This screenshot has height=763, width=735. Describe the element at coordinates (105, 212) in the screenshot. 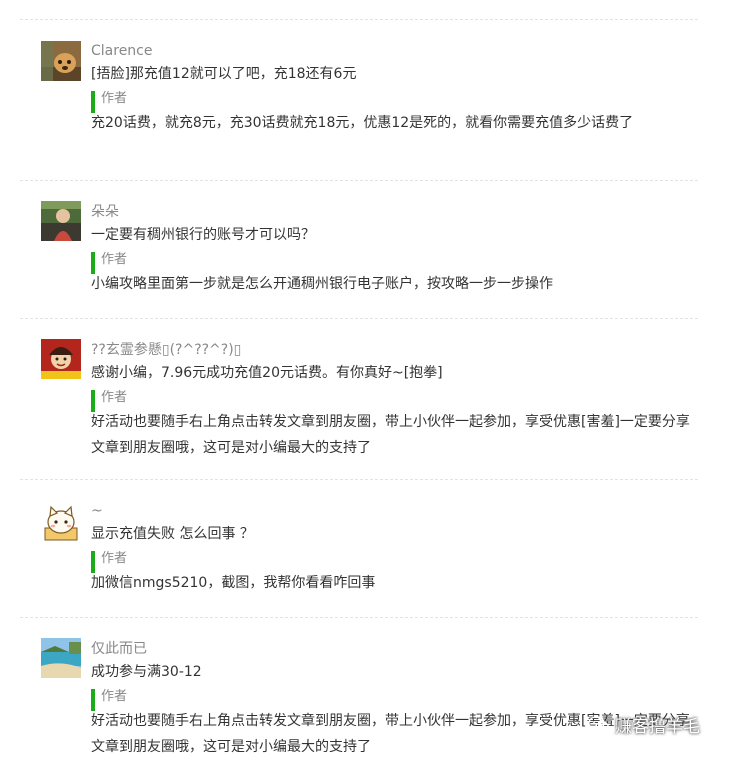

I see `comment-nickname: 朵朵` at that location.